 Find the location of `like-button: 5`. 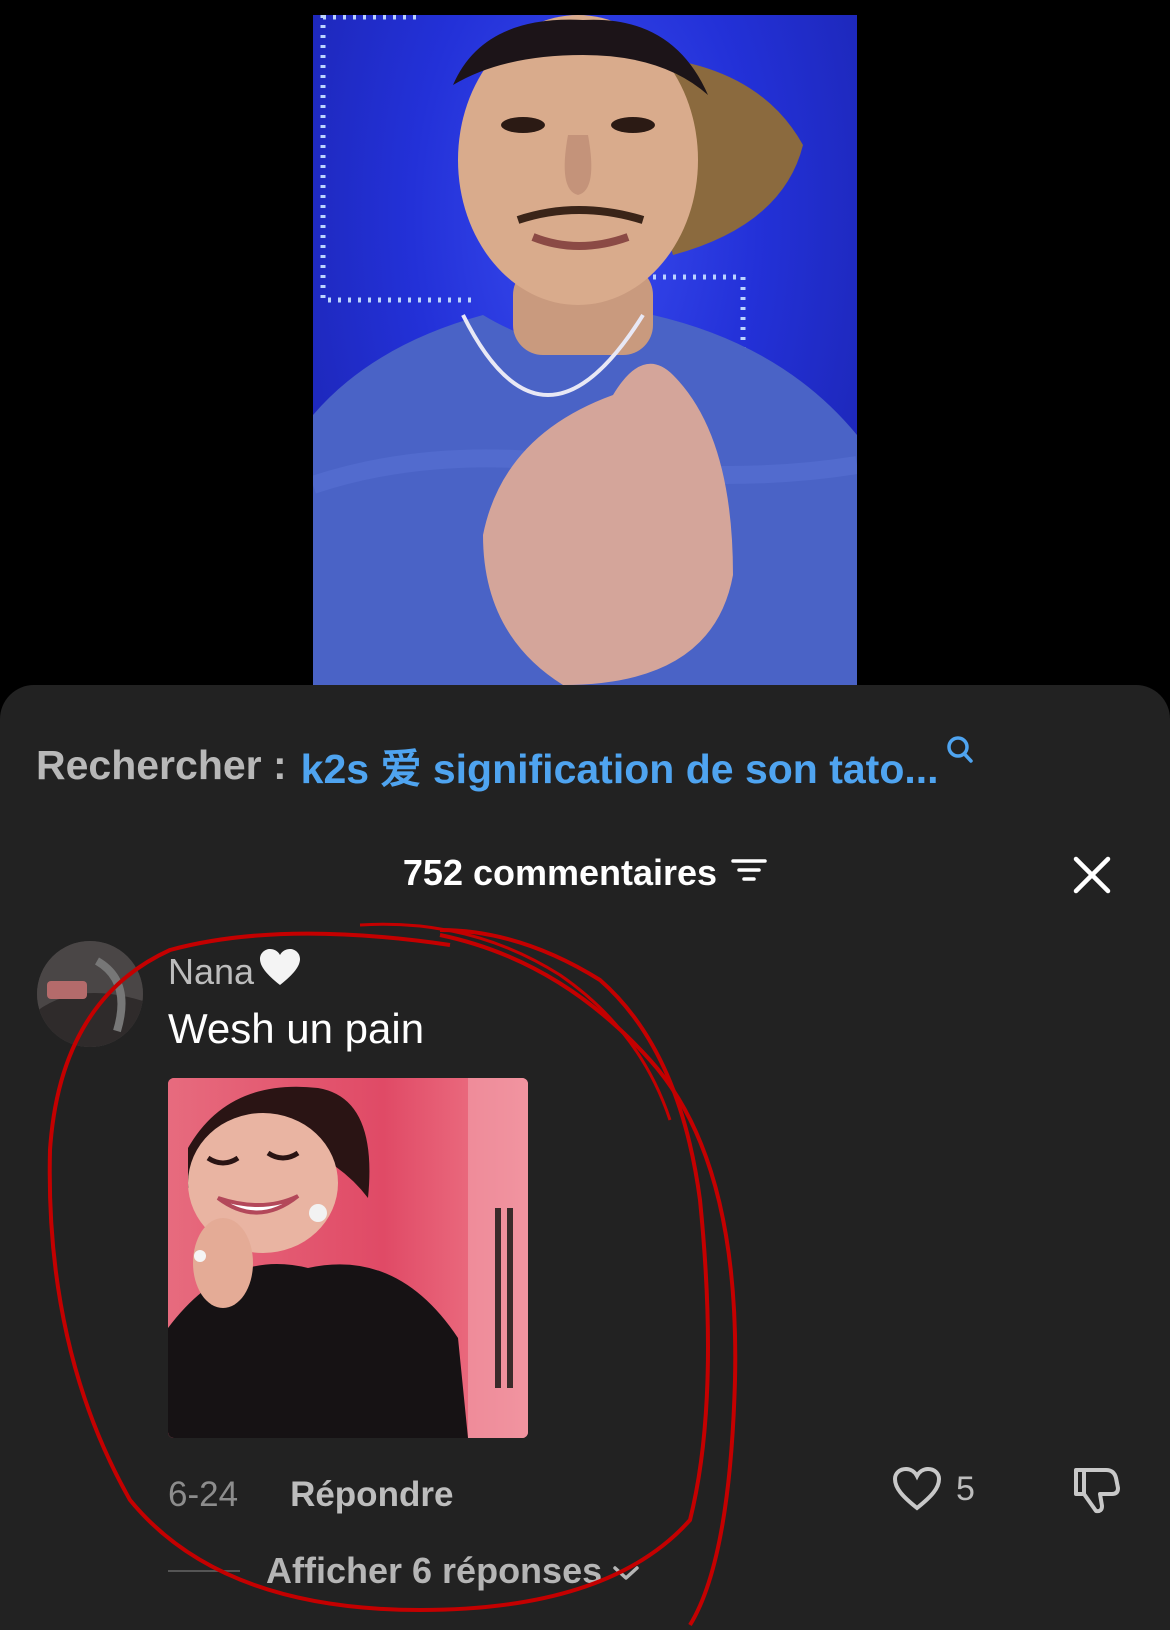

like-button: 5 is located at coordinates (933, 1489).